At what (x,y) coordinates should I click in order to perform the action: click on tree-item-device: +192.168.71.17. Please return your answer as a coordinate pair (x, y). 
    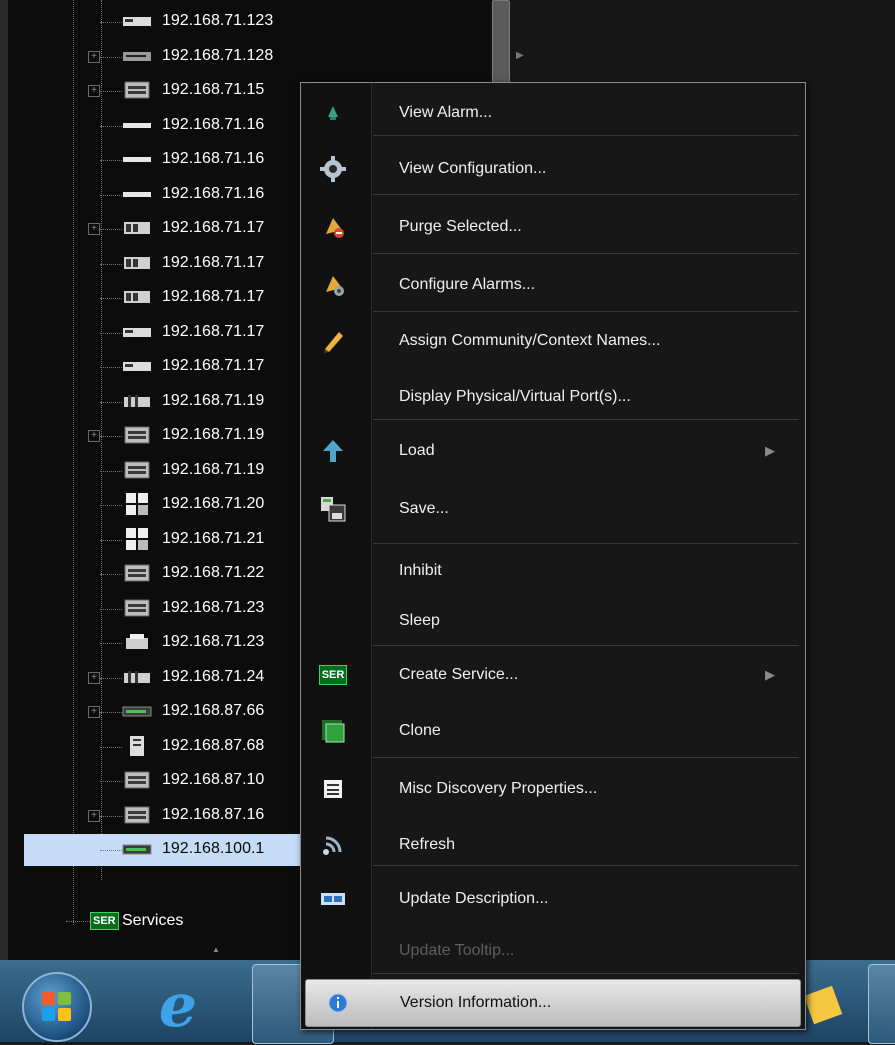
    Looking at the image, I should click on (150, 229).